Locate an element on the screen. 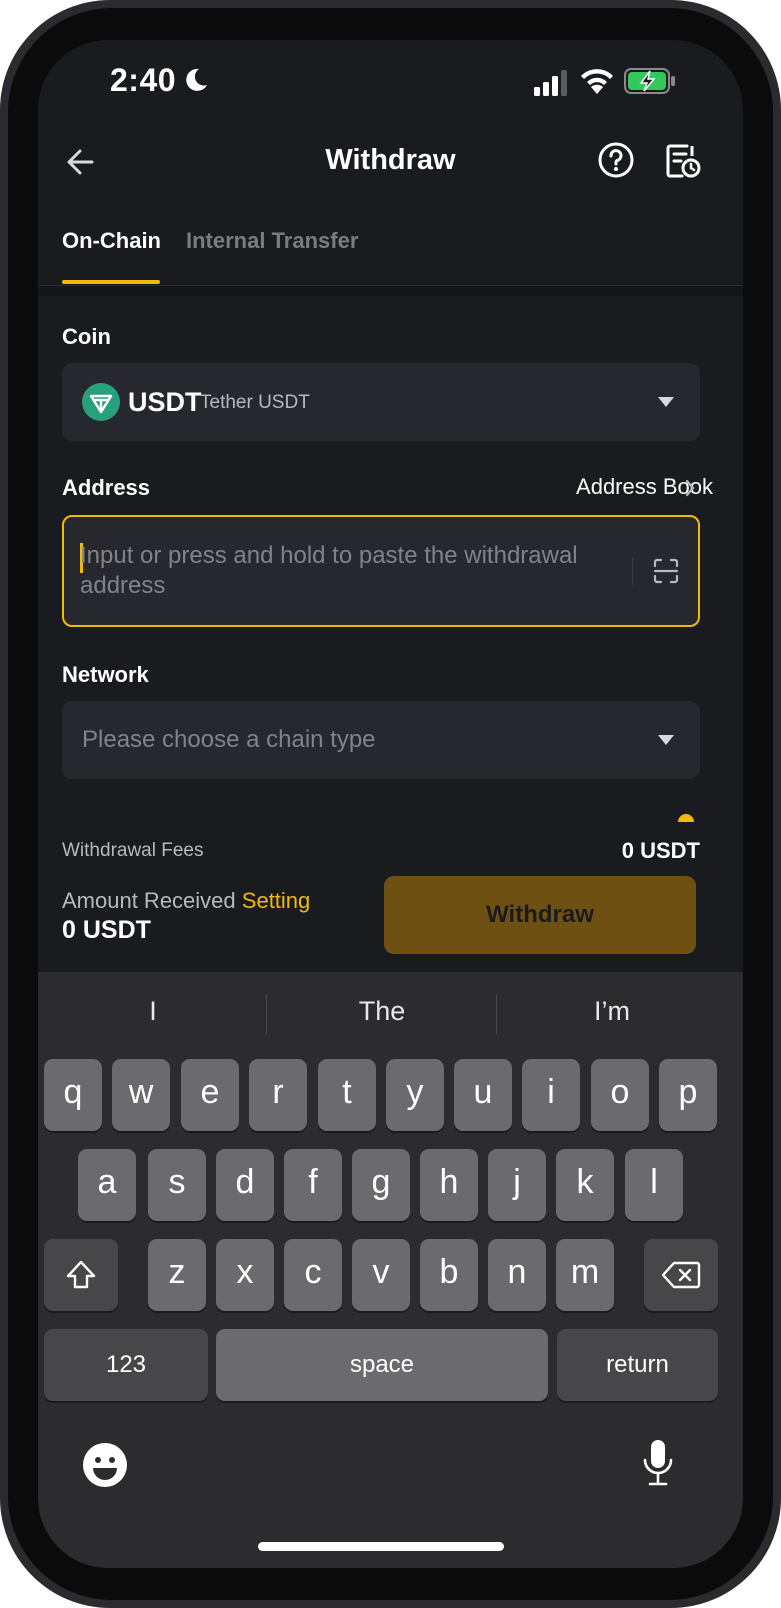 The width and height of the screenshot is (781, 1608). key-r: r is located at coordinates (278, 1095).